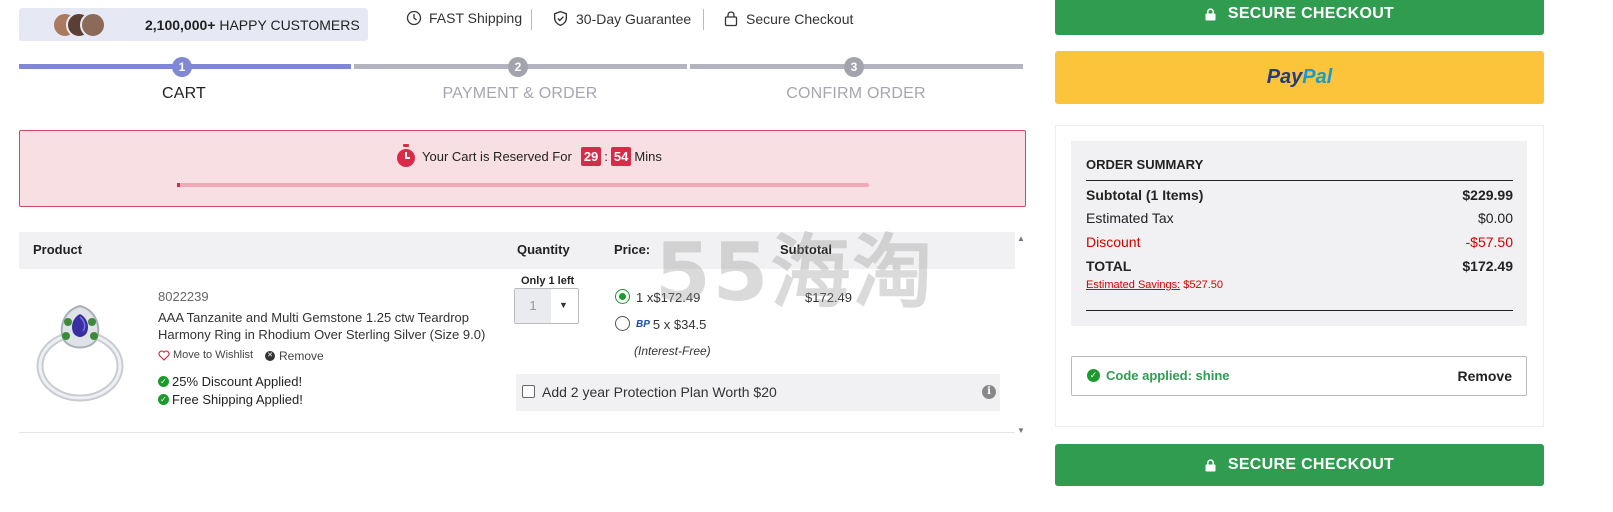 The height and width of the screenshot is (512, 1613). I want to click on table-scrollbar: ▲ ▼, so click(1021, 334).